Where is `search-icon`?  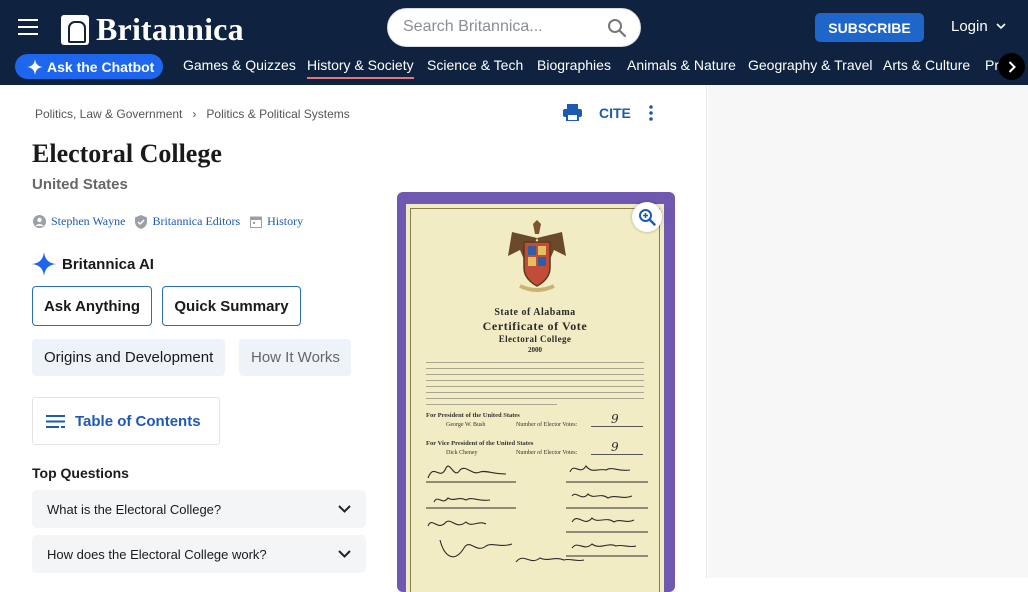
search-icon is located at coordinates (617, 28).